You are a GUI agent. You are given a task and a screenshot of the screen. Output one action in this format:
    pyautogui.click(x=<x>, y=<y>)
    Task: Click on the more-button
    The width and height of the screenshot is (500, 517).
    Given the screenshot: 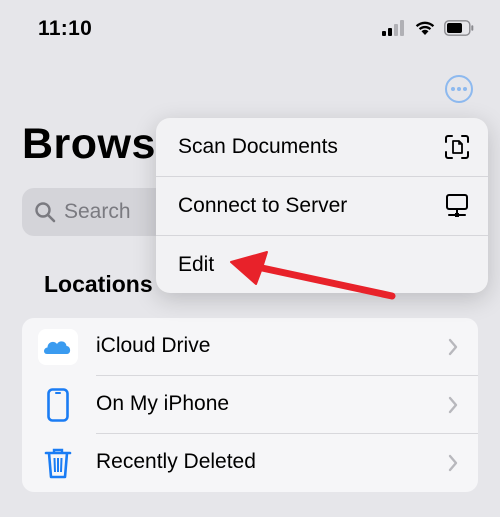 What is the action you would take?
    pyautogui.click(x=459, y=89)
    